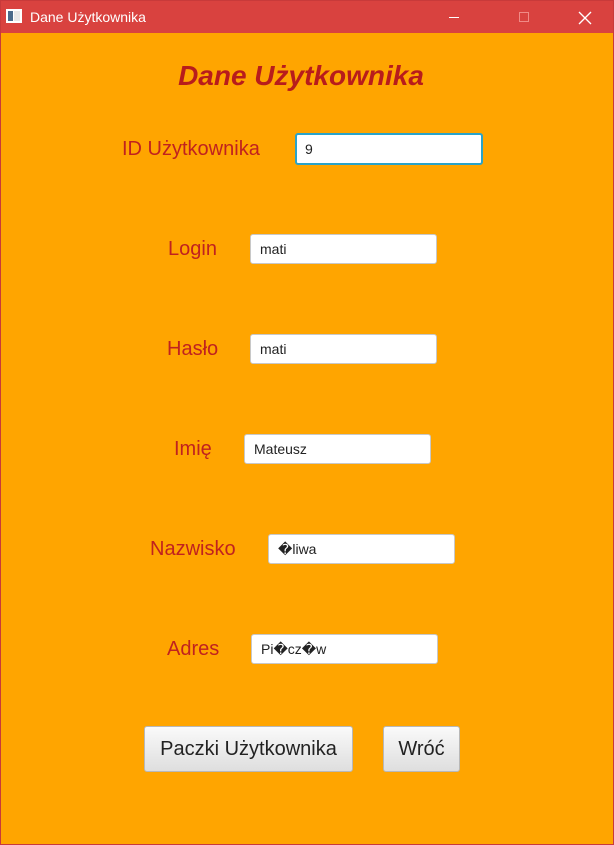 This screenshot has height=845, width=614. I want to click on login-input, so click(343, 249).